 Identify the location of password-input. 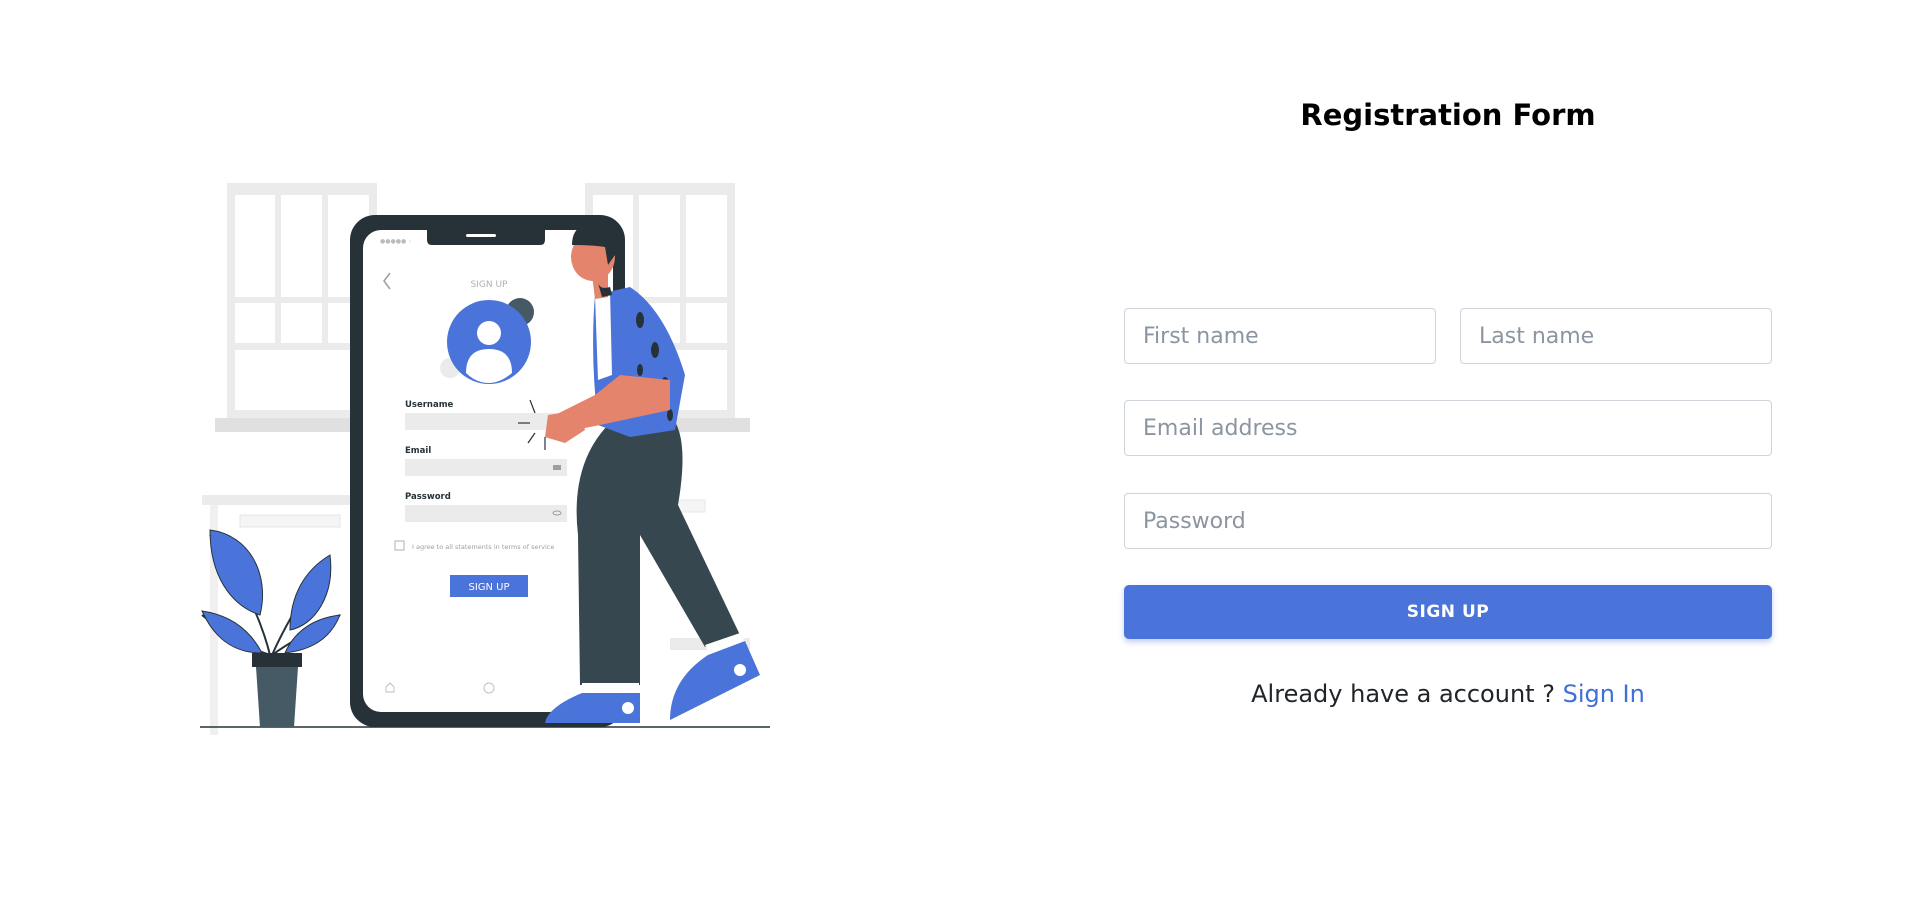
(1448, 521).